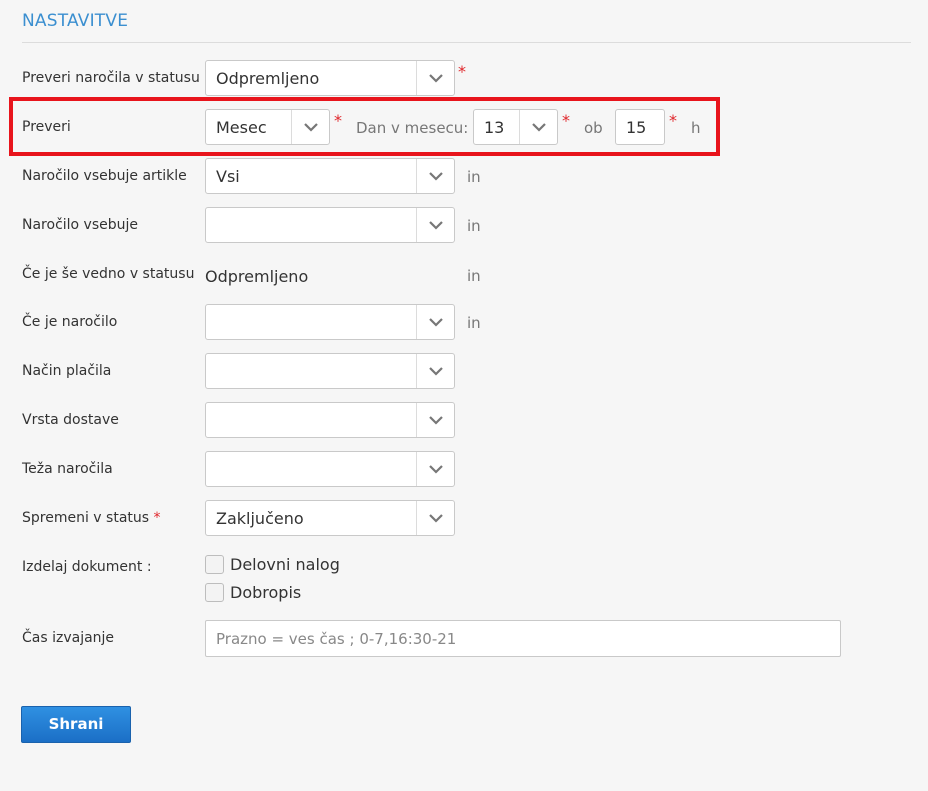  What do you see at coordinates (75, 21) in the screenshot?
I see `section-title: NASTAVITVE` at bounding box center [75, 21].